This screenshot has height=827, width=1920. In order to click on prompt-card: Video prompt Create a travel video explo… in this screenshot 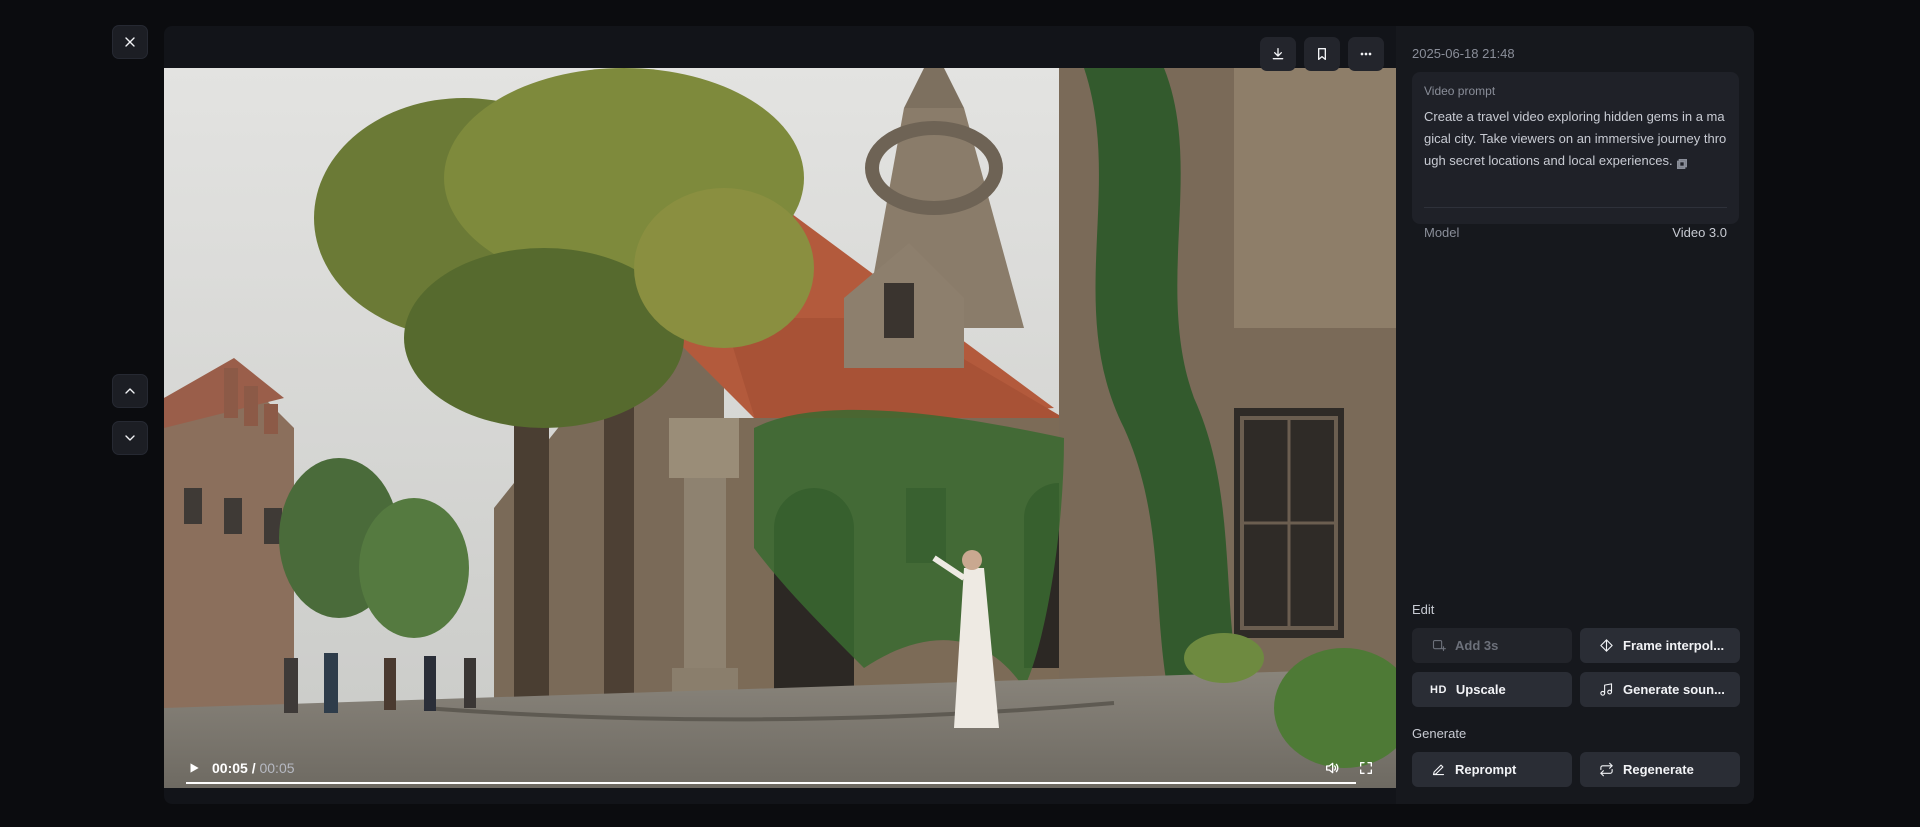, I will do `click(1575, 156)`.